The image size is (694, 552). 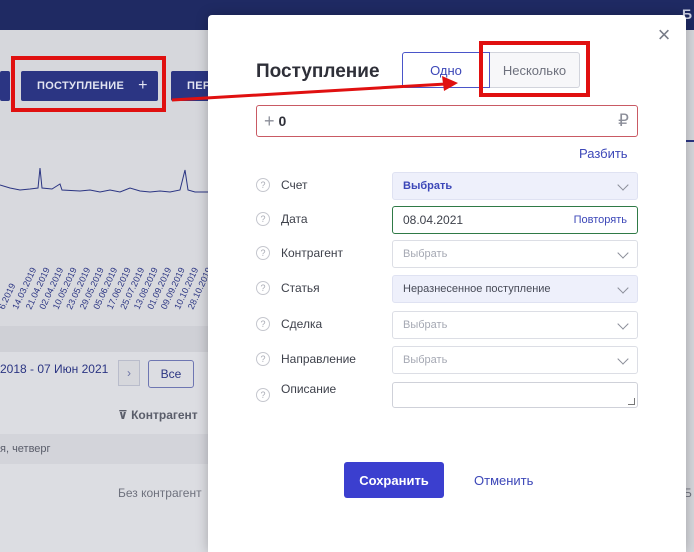 What do you see at coordinates (129, 373) in the screenshot?
I see `period-next-button: ›` at bounding box center [129, 373].